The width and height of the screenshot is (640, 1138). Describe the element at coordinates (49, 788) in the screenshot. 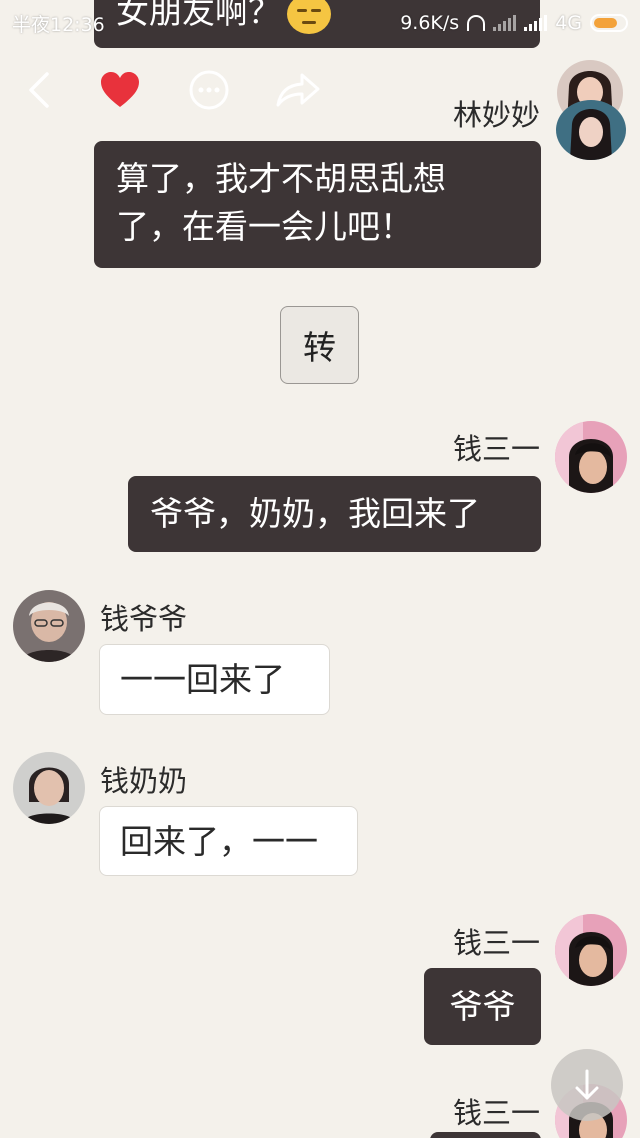

I see `avatar-grandma` at that location.